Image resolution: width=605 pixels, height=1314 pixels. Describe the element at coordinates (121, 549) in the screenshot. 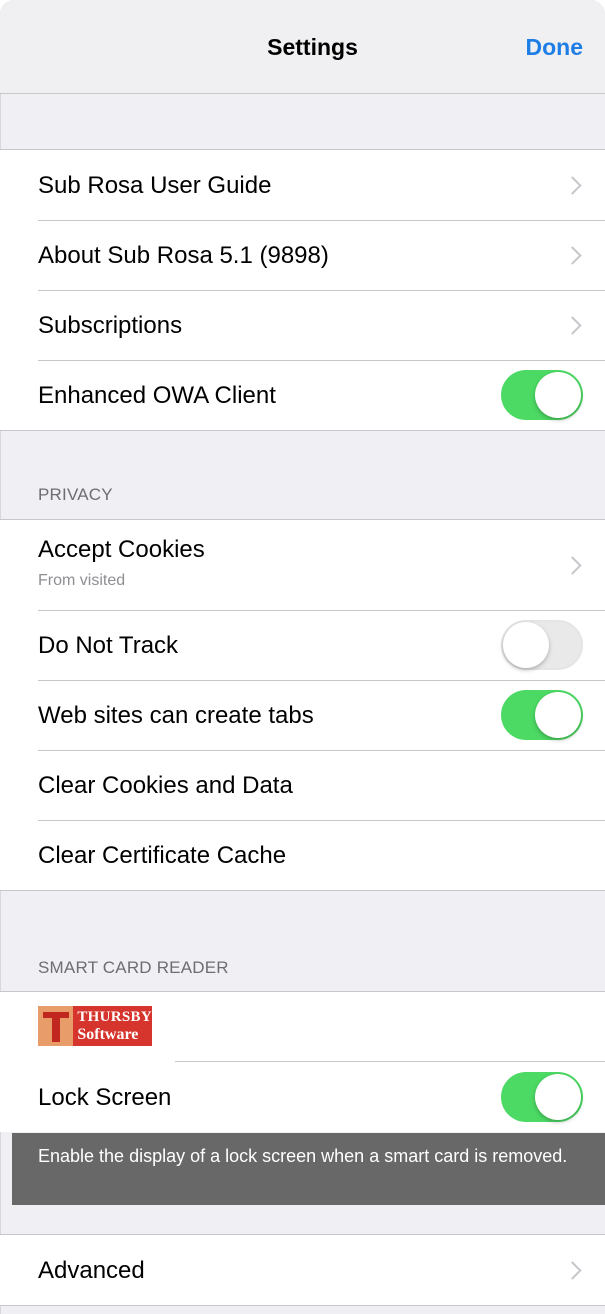

I see `row-label: Accept Cookies` at that location.